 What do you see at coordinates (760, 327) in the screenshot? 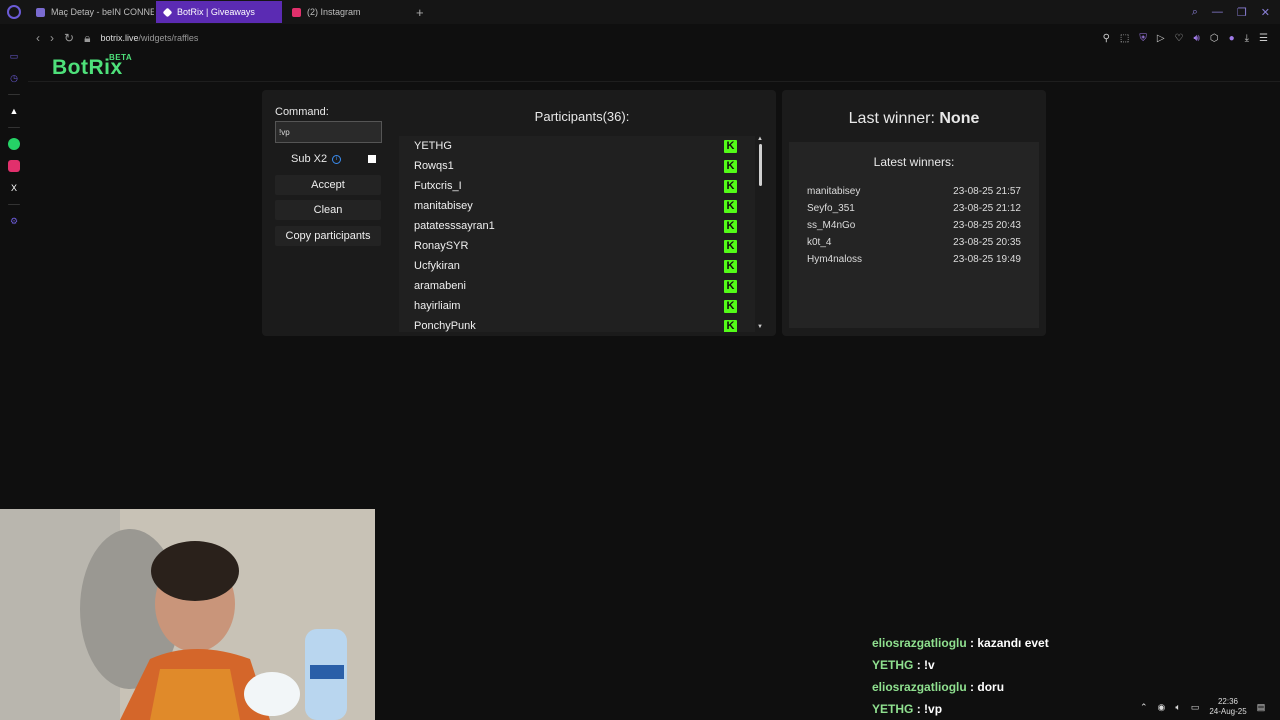
I see `scroll-down-icon: ▼` at bounding box center [760, 327].